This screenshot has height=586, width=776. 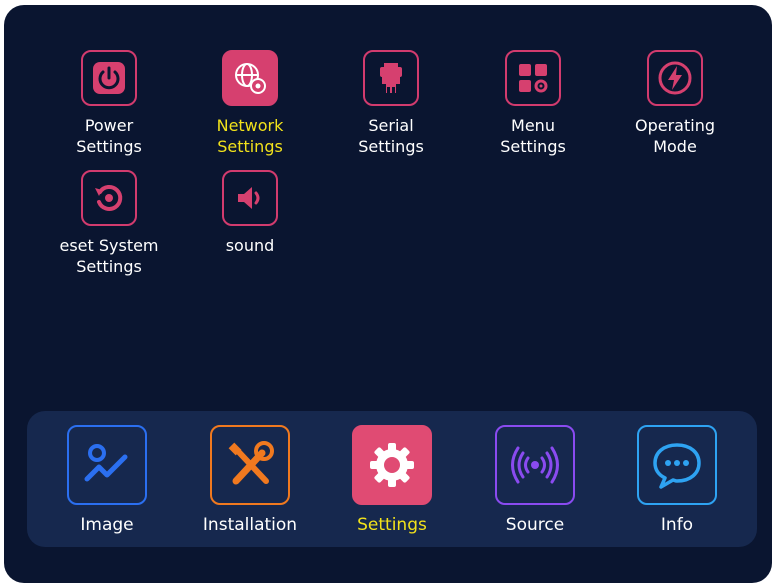 What do you see at coordinates (109, 136) in the screenshot?
I see `power-settings-label: Power Settings` at bounding box center [109, 136].